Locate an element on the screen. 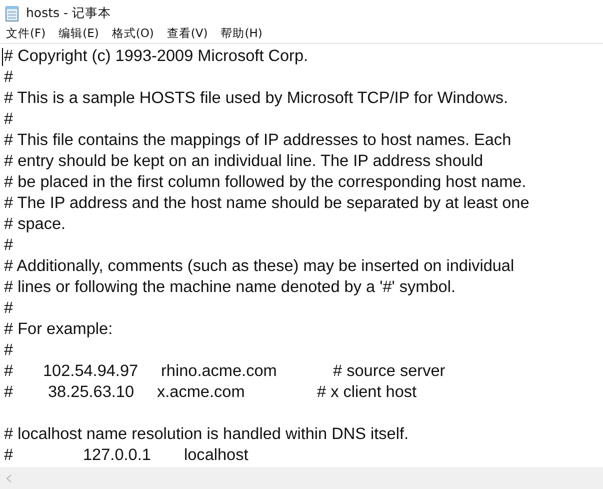 Image resolution: width=603 pixels, height=489 pixels. text-line: # source server is located at coordinates (389, 371).